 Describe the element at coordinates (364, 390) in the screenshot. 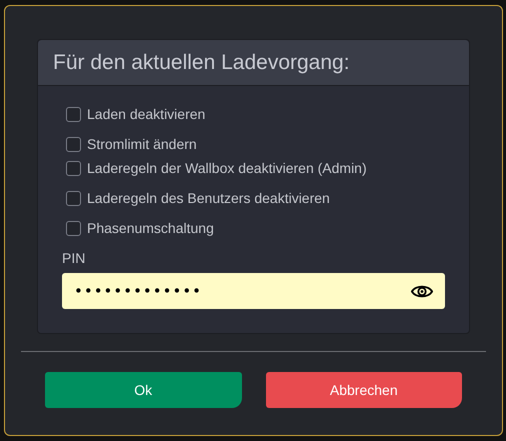

I see `cancel-button: Abbrechen` at that location.